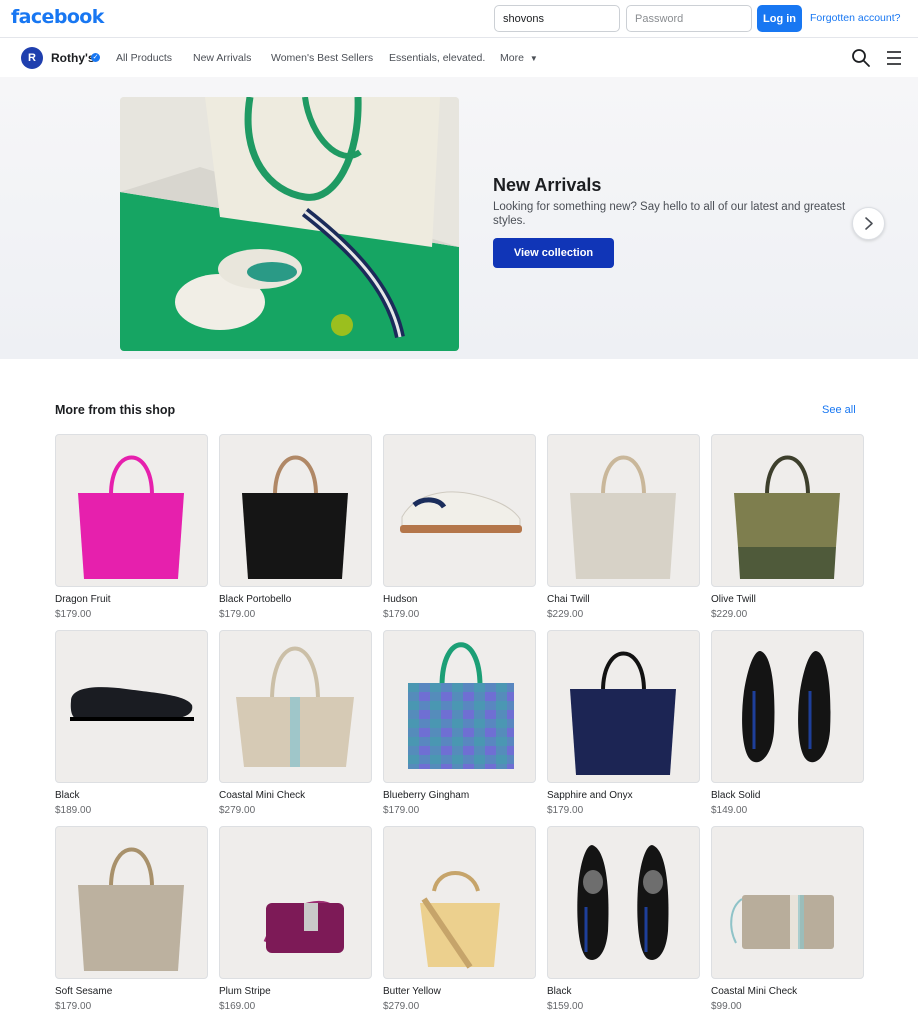 This screenshot has height=1024, width=918. I want to click on product-card: Coastal Mini Check $99.00, so click(787, 921).